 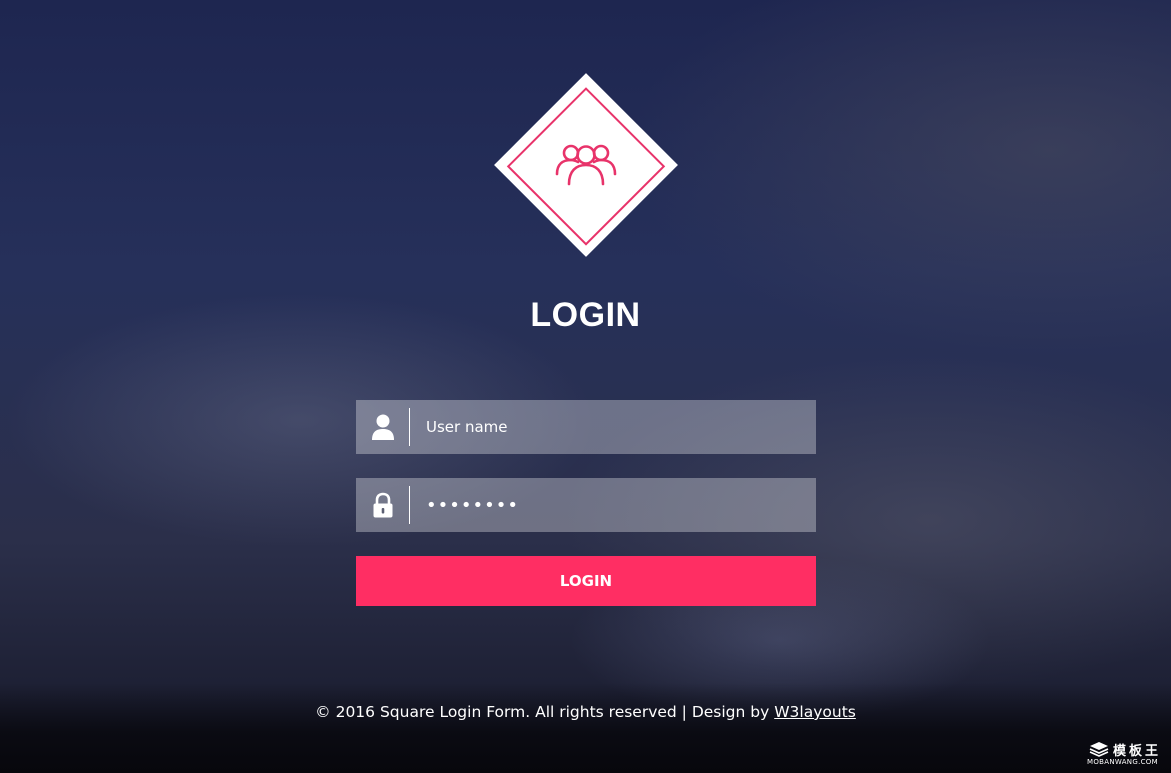 What do you see at coordinates (383, 427) in the screenshot?
I see `user-icon` at bounding box center [383, 427].